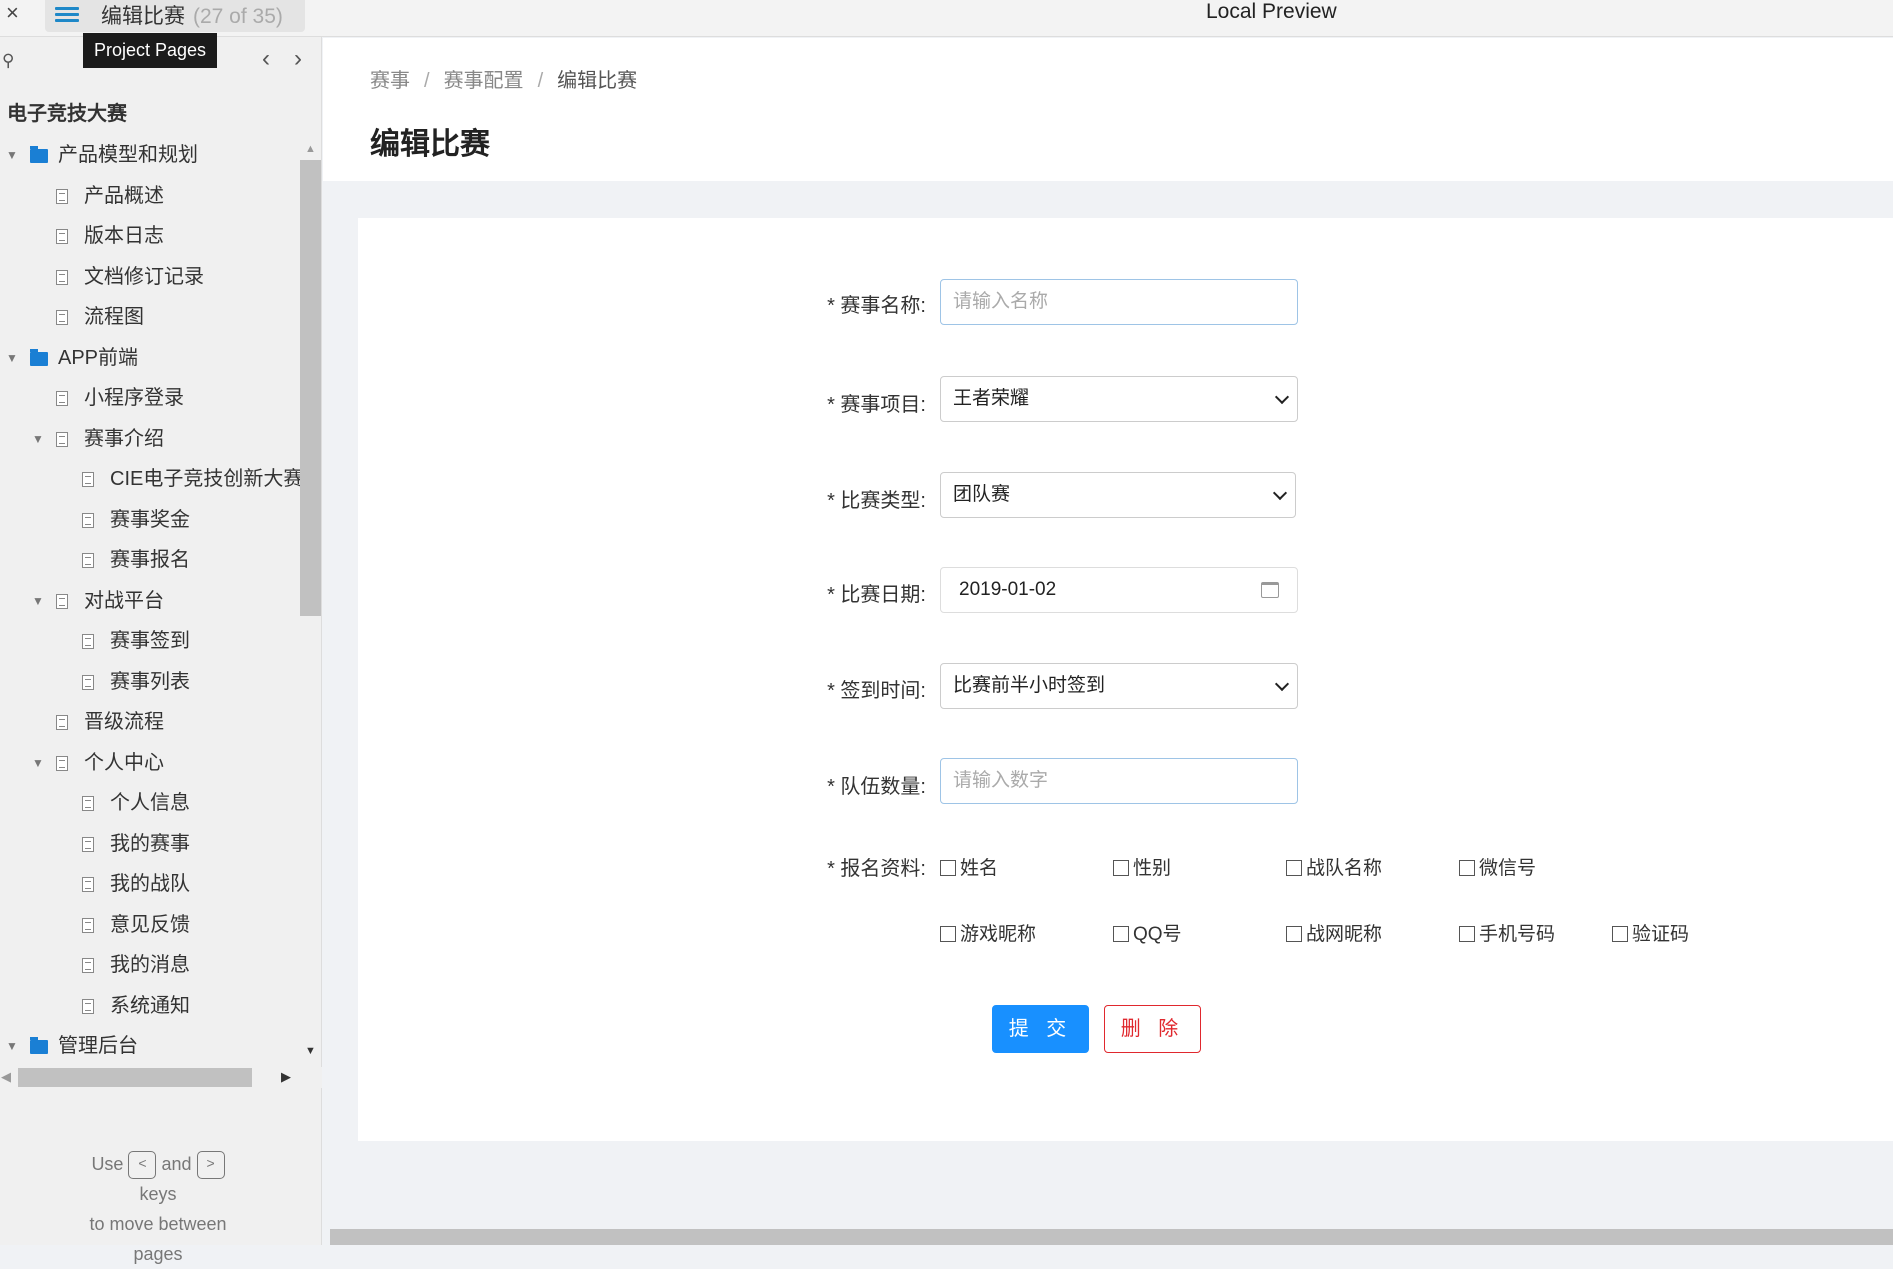 The image size is (1893, 1269). What do you see at coordinates (266, 59) in the screenshot?
I see `prev-page-button: ‹` at bounding box center [266, 59].